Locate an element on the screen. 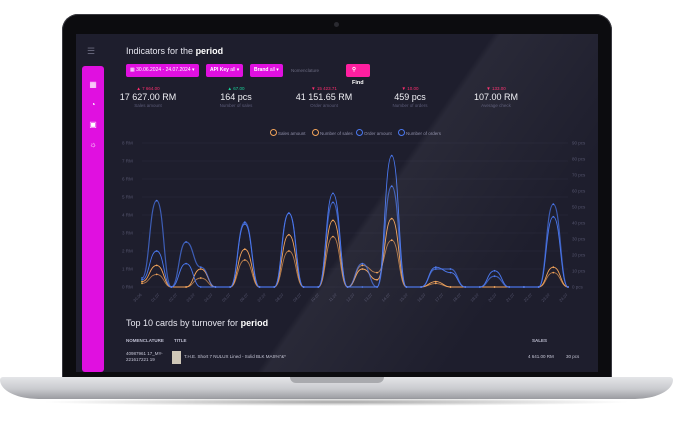 The height and width of the screenshot is (430, 673). y2-tick-label: 10 pcs is located at coordinates (579, 271).